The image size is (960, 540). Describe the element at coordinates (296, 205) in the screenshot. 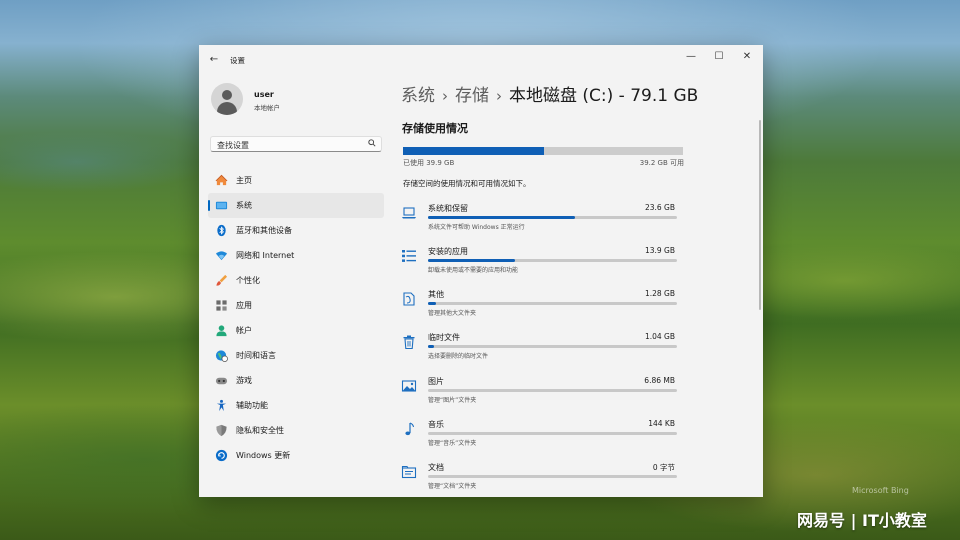

I see `sidebar-item-system: 系统` at that location.